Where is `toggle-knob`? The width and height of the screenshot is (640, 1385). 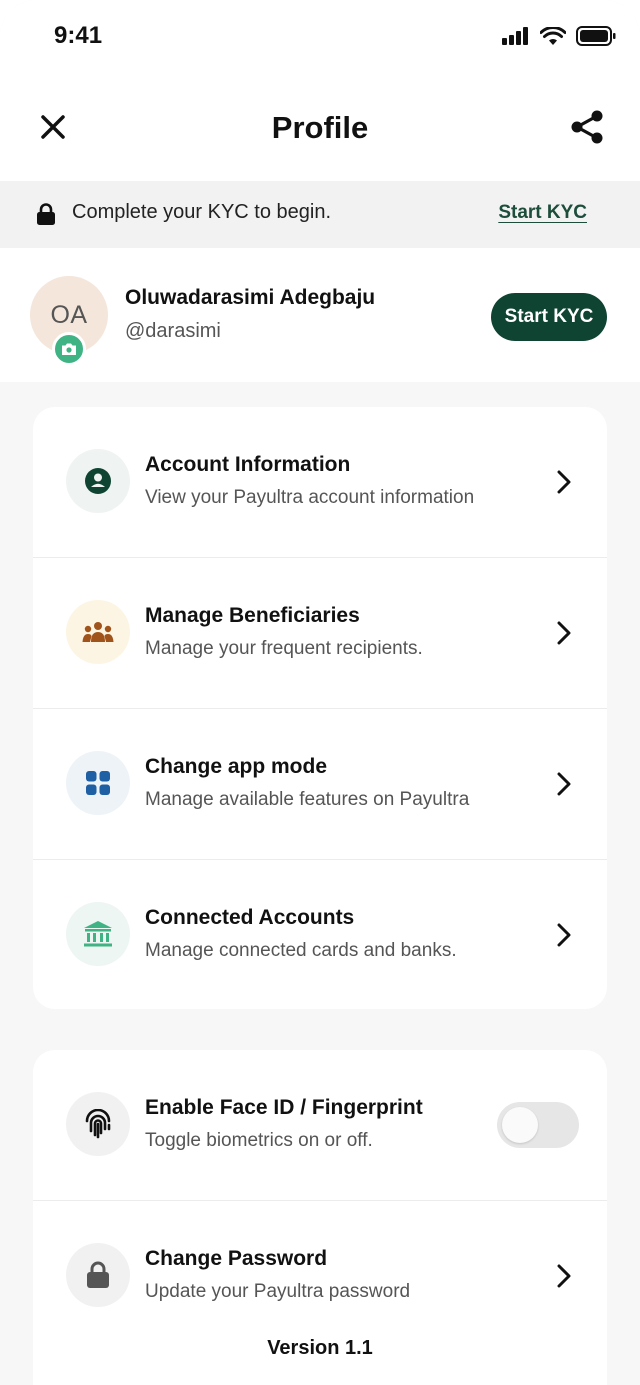
toggle-knob is located at coordinates (520, 1125).